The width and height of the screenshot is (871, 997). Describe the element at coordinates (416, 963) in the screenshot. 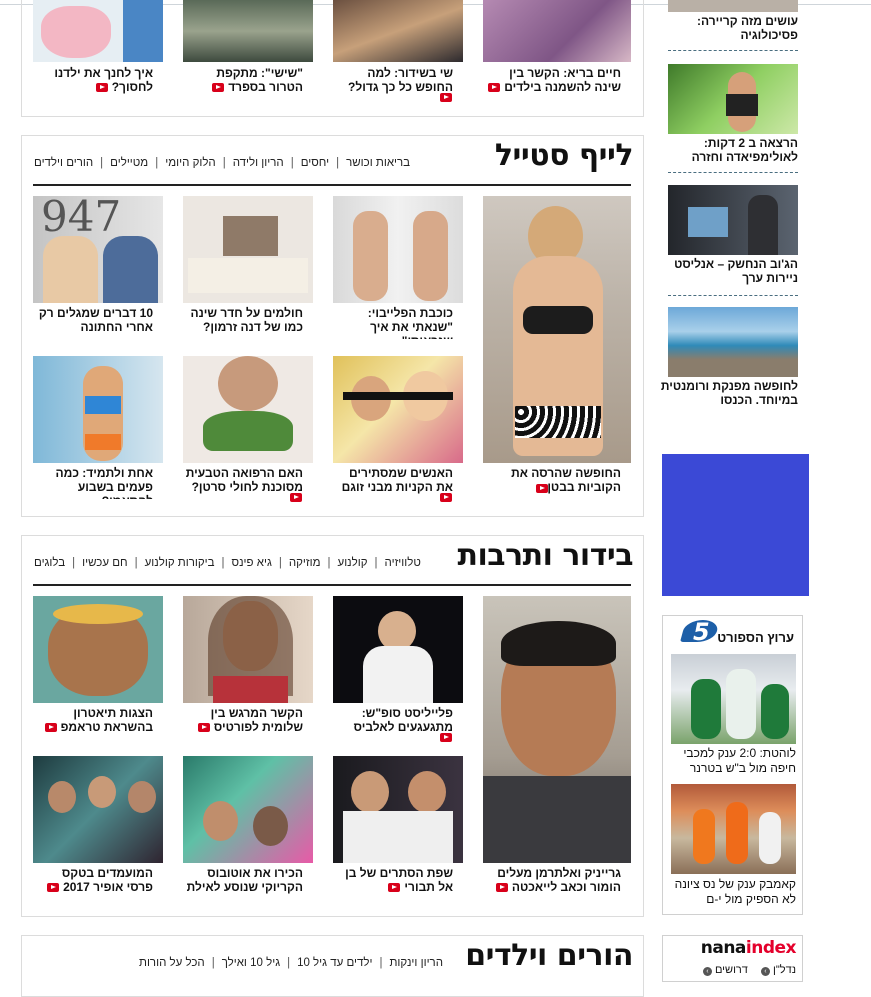

I see `nav-link: הריון וינקות` at that location.